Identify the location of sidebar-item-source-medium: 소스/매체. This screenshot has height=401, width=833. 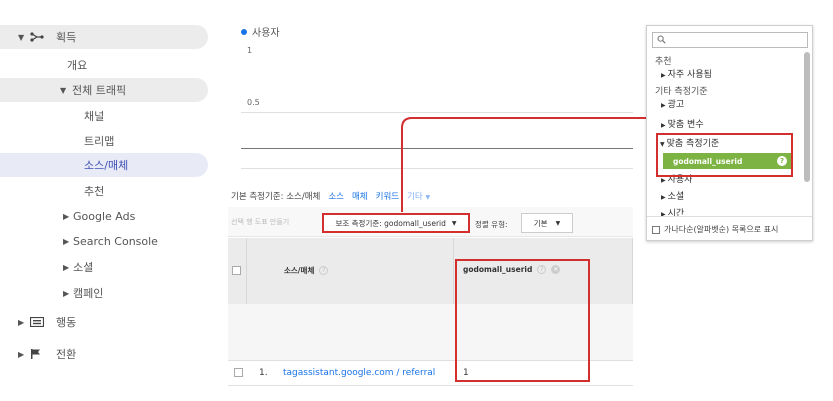
(104, 165).